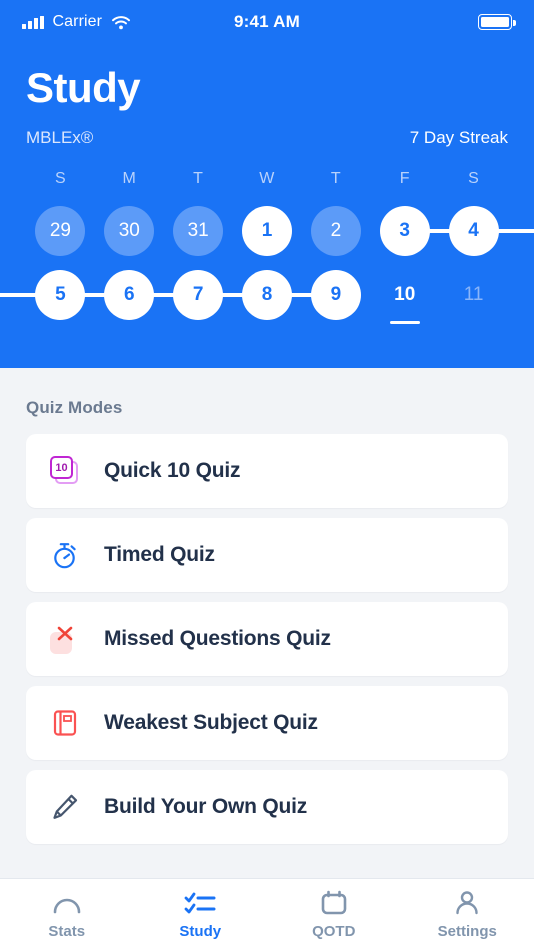 The width and height of the screenshot is (534, 950). What do you see at coordinates (121, 22) in the screenshot?
I see `wifi-icon` at bounding box center [121, 22].